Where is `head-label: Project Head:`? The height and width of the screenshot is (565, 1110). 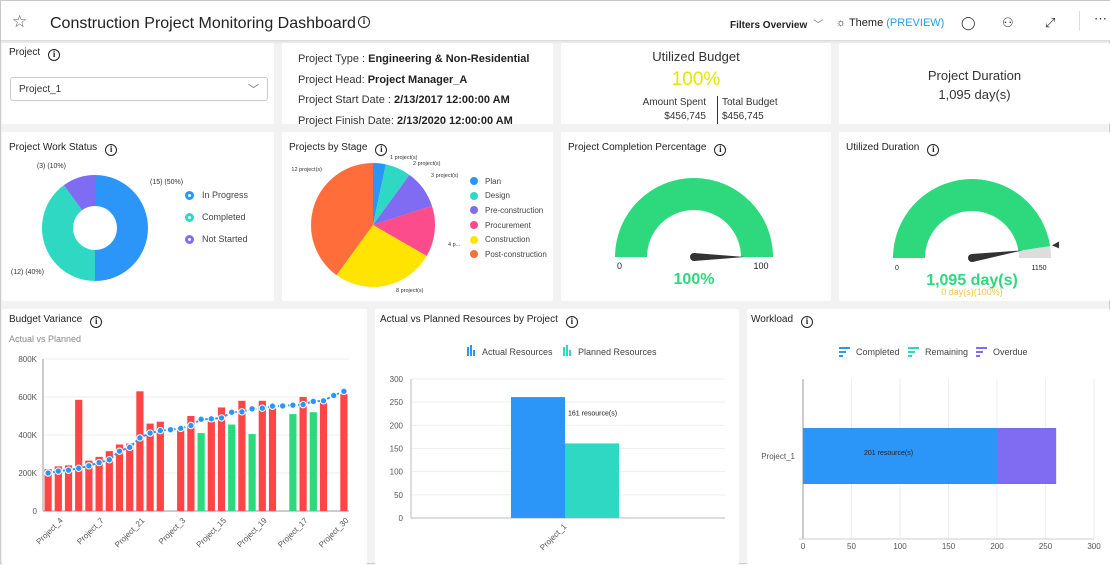 head-label: Project Head: is located at coordinates (333, 79).